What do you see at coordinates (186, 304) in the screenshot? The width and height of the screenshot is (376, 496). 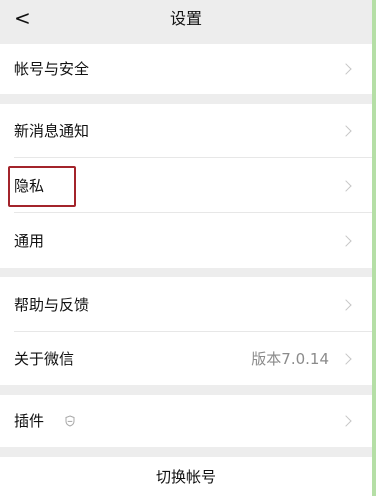 I see `help-feedback-row: 帮助与反馈` at bounding box center [186, 304].